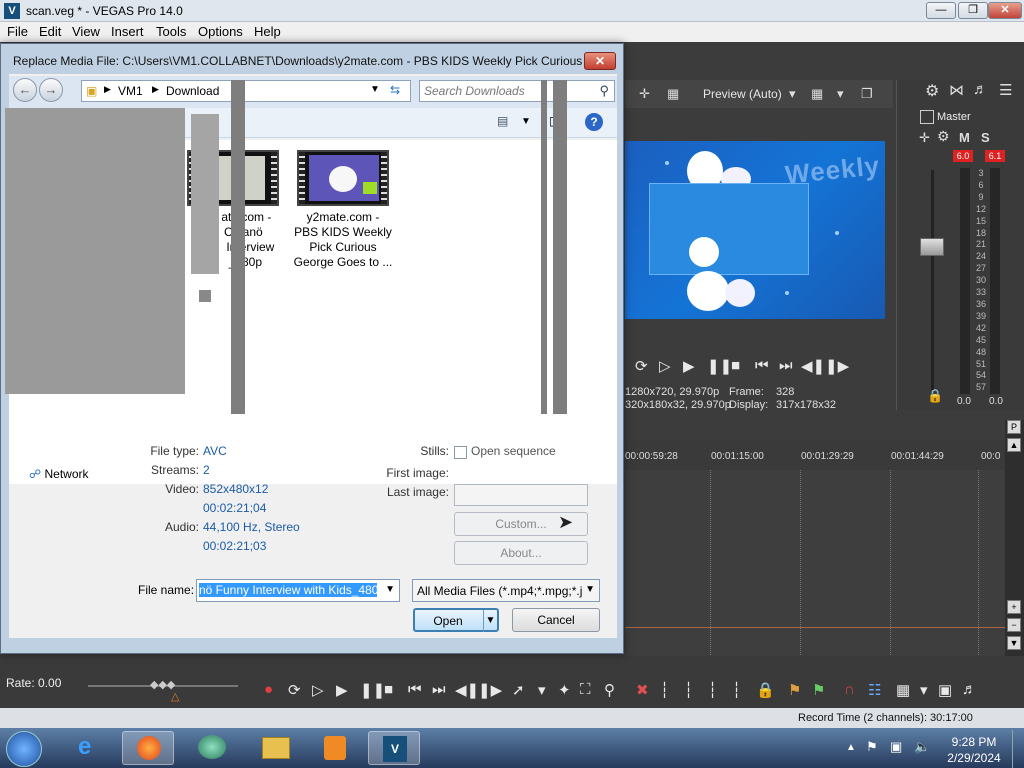  What do you see at coordinates (903, 690) in the screenshot?
I see `ripple-edit-icon: ▦` at bounding box center [903, 690].